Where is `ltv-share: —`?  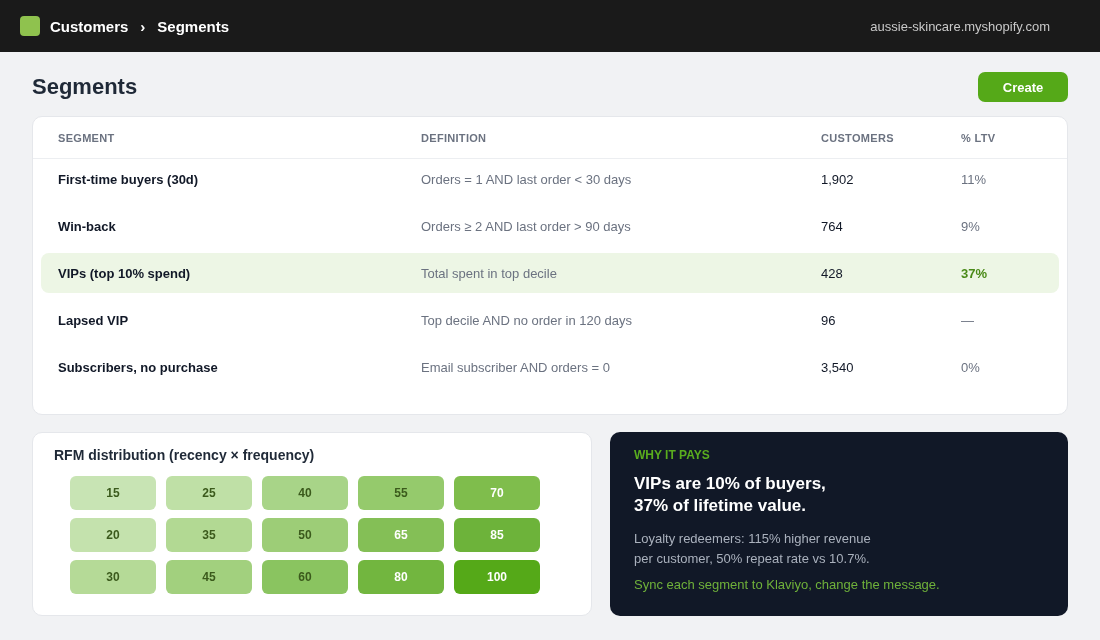
ltv-share: — is located at coordinates (967, 320).